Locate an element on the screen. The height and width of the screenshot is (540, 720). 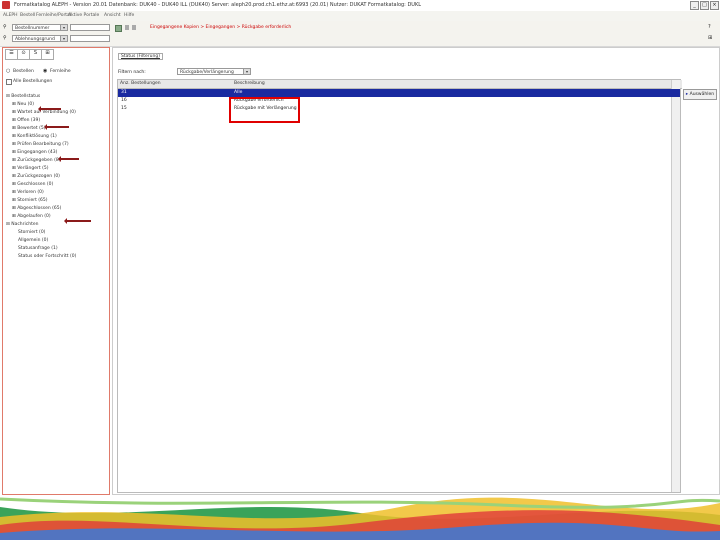
tree-item-label: Offen (39) is located at coordinates (29, 120).